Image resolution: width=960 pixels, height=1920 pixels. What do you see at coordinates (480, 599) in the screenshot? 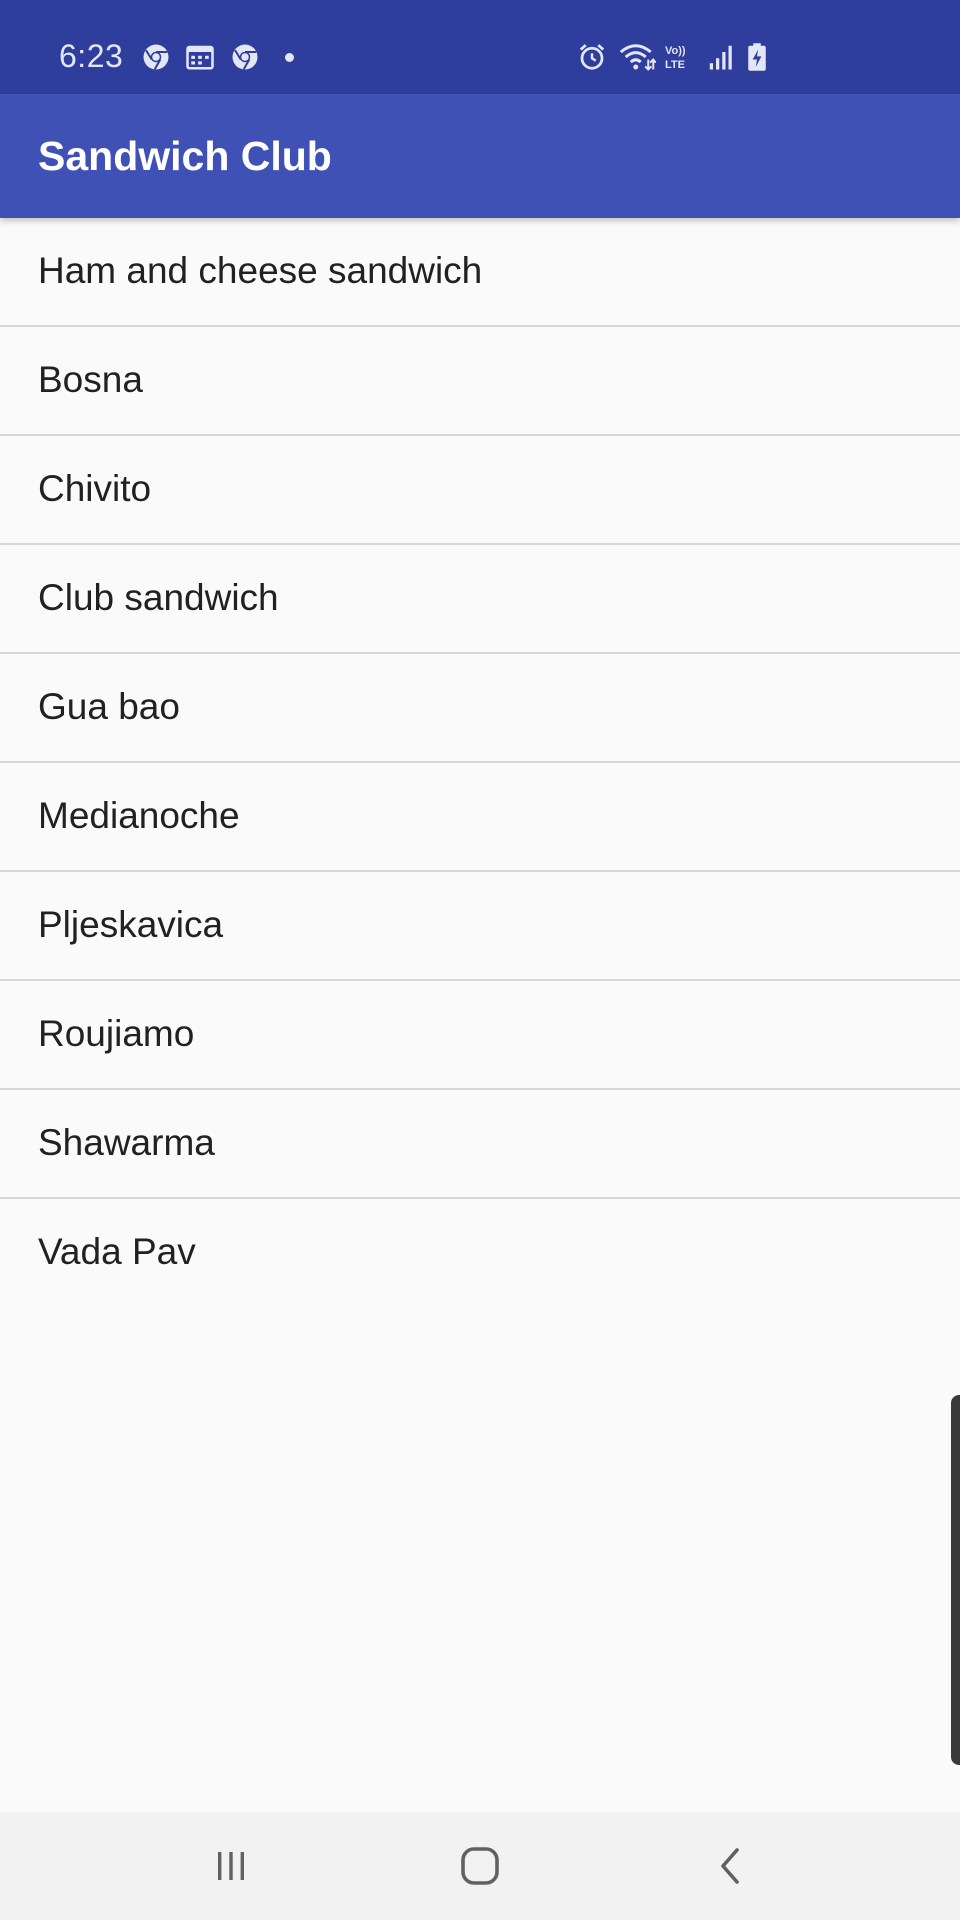
I see `list-item: Club sandwich` at bounding box center [480, 599].